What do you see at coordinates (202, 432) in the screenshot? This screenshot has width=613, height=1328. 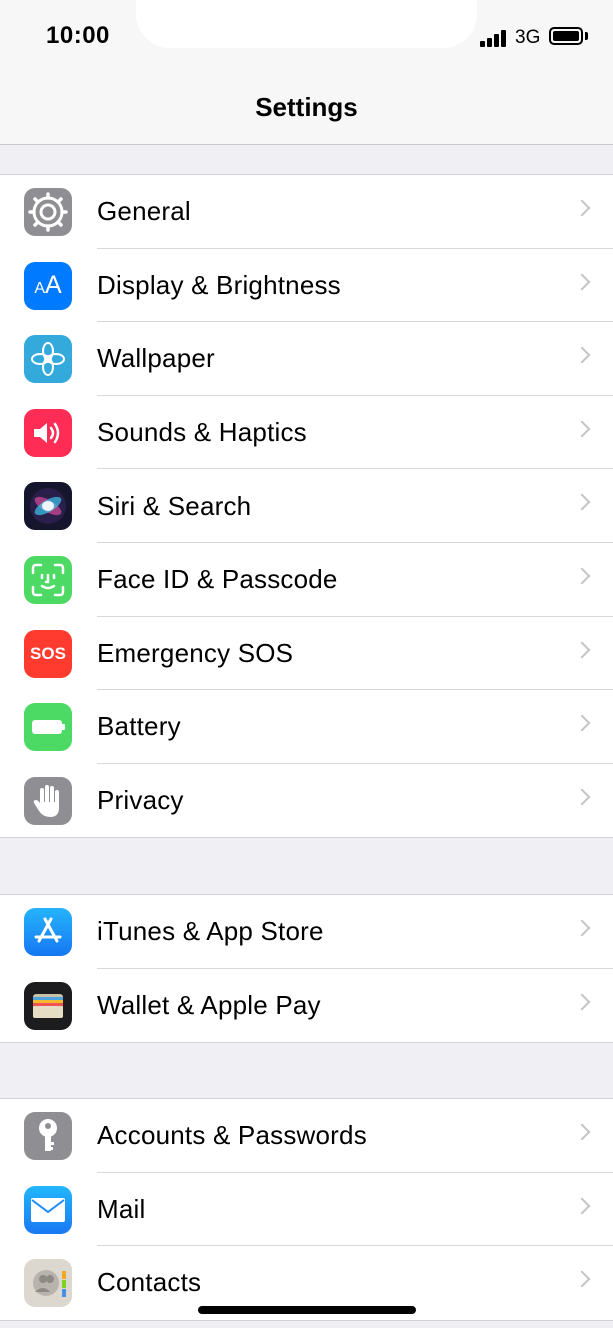 I see `settings-row-label: Sounds & Haptics` at bounding box center [202, 432].